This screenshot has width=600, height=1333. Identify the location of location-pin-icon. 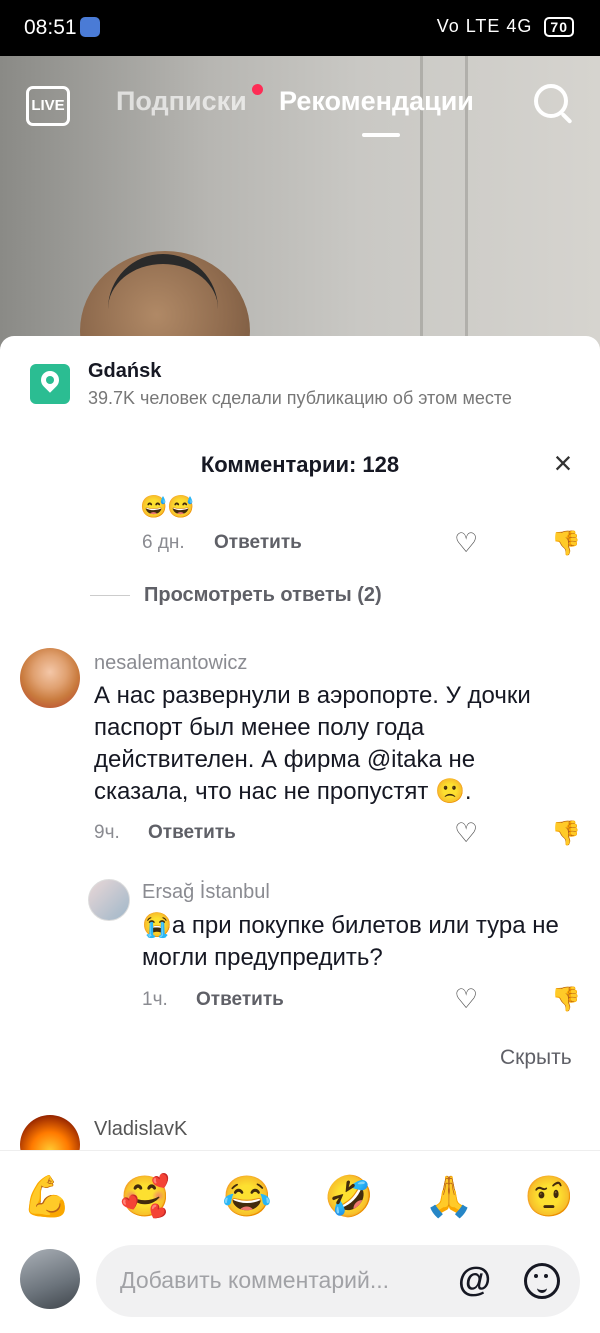
(50, 384).